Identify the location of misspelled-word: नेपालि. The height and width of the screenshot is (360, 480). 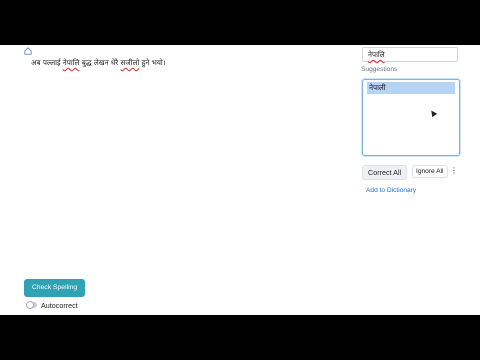
(71, 62).